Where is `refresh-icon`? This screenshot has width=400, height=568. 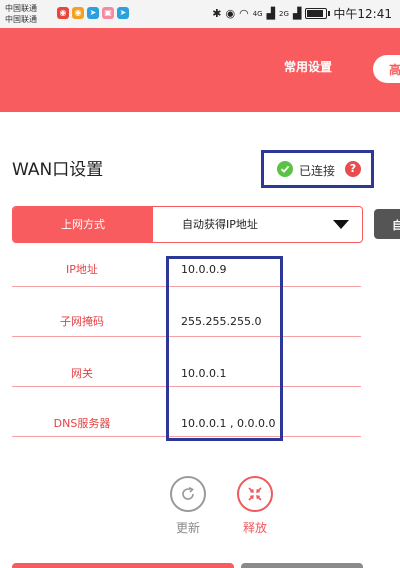
refresh-icon is located at coordinates (188, 493).